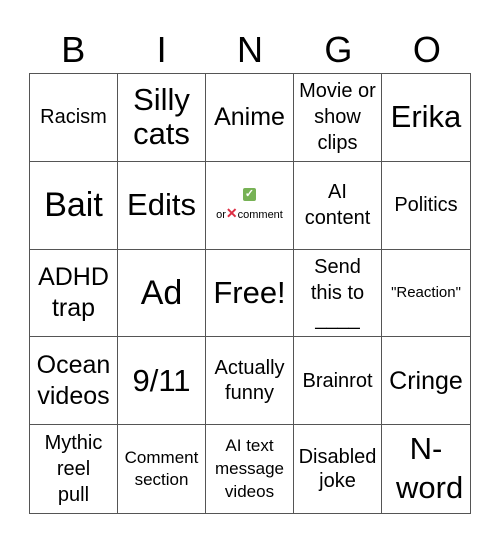 This screenshot has width=500, height=544. What do you see at coordinates (73, 49) in the screenshot?
I see `header-letter-b: B` at bounding box center [73, 49].